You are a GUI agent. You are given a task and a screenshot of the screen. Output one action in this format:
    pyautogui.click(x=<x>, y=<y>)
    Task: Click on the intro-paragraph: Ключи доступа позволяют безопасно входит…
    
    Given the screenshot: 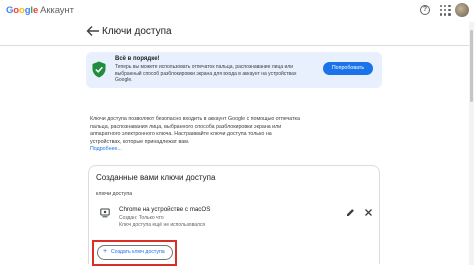 What is the action you would take?
    pyautogui.click(x=195, y=130)
    